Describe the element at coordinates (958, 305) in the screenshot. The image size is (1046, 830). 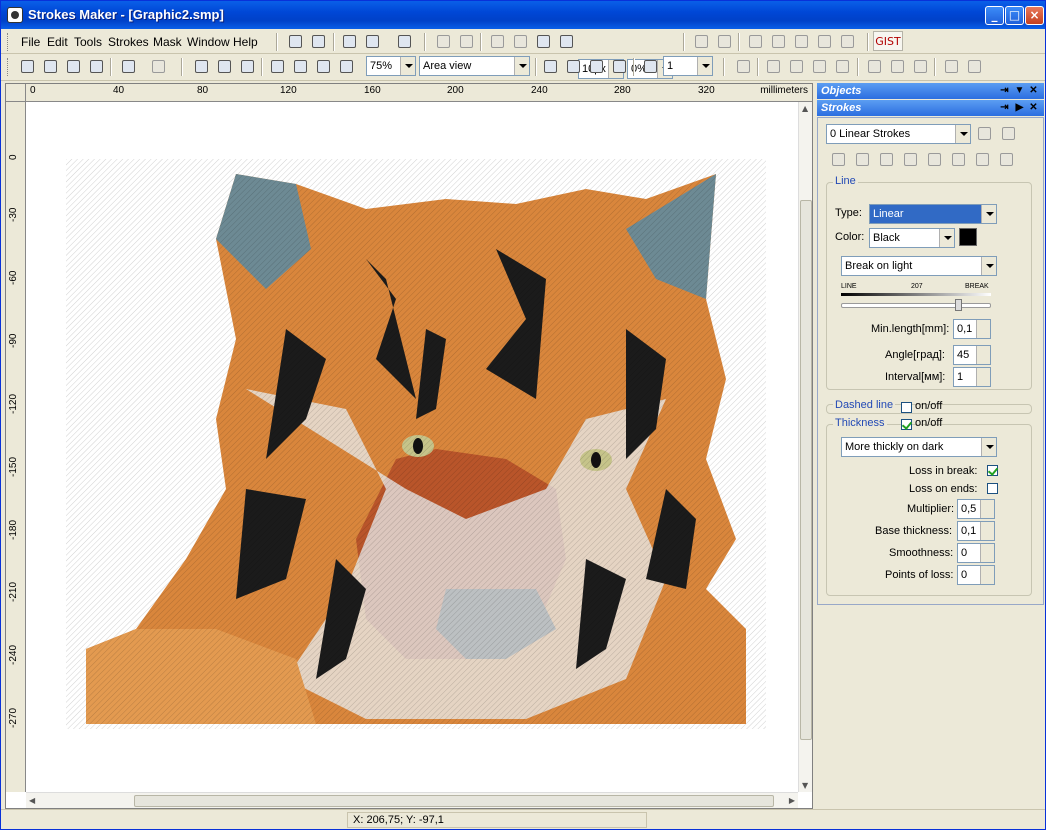
I see `break-slider-thumb` at that location.